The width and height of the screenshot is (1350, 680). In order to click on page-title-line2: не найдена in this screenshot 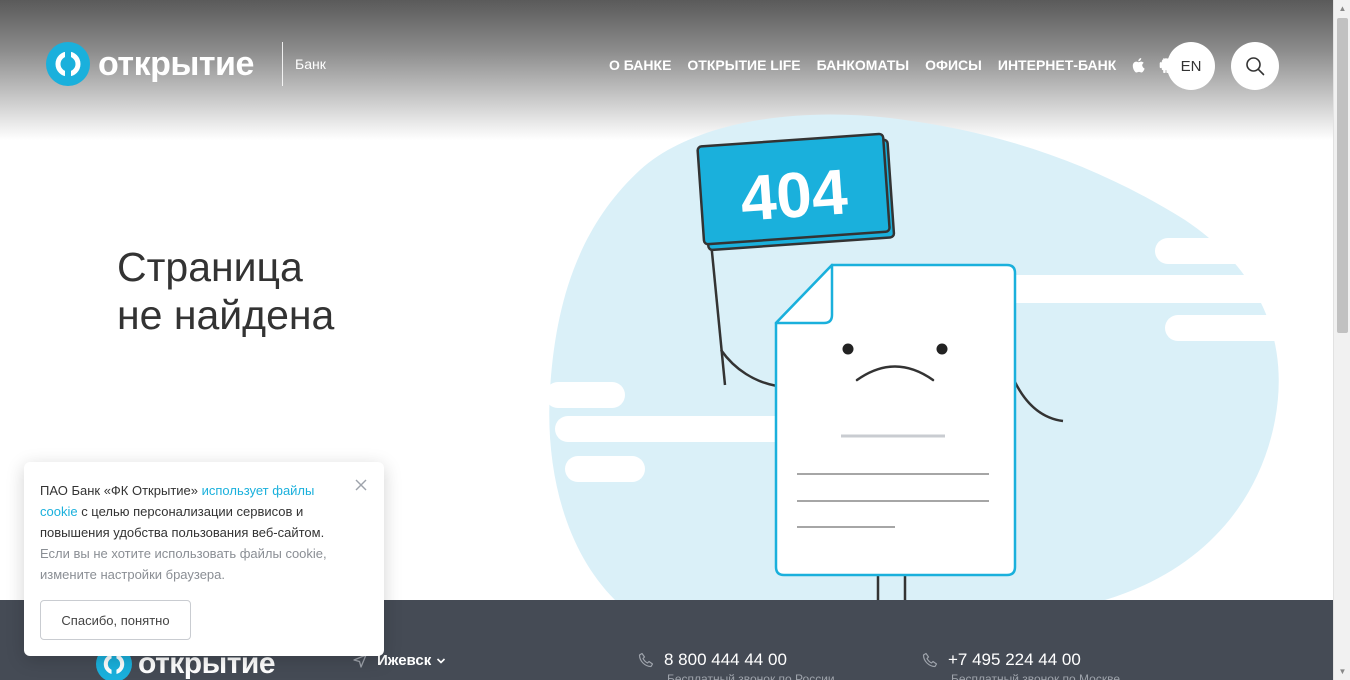, I will do `click(226, 315)`.